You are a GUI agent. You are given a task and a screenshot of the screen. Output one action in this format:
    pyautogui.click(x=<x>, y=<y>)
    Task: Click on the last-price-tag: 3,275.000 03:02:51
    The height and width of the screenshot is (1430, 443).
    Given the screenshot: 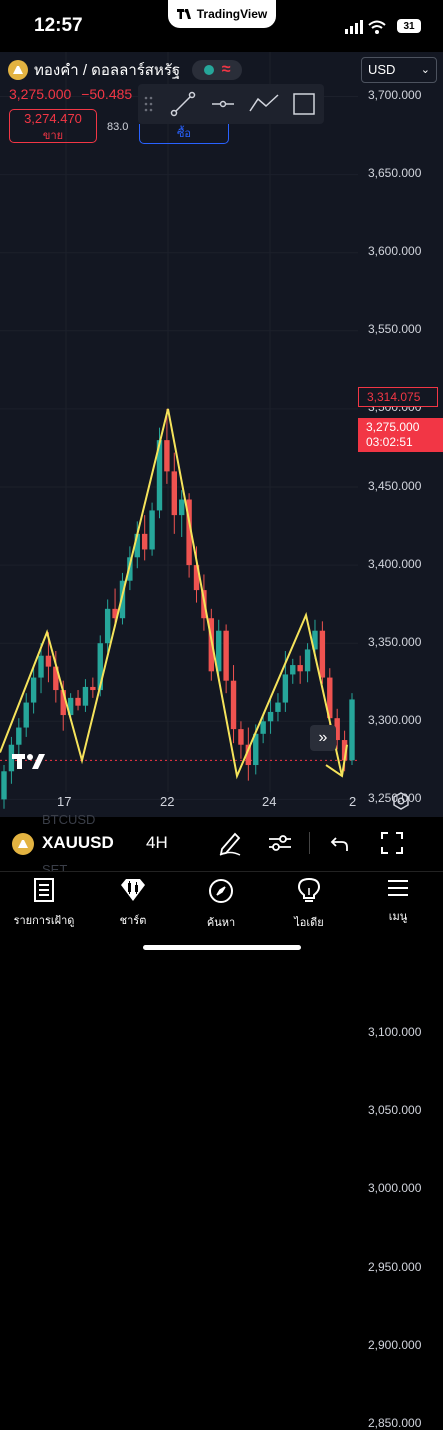 What is the action you would take?
    pyautogui.click(x=400, y=435)
    